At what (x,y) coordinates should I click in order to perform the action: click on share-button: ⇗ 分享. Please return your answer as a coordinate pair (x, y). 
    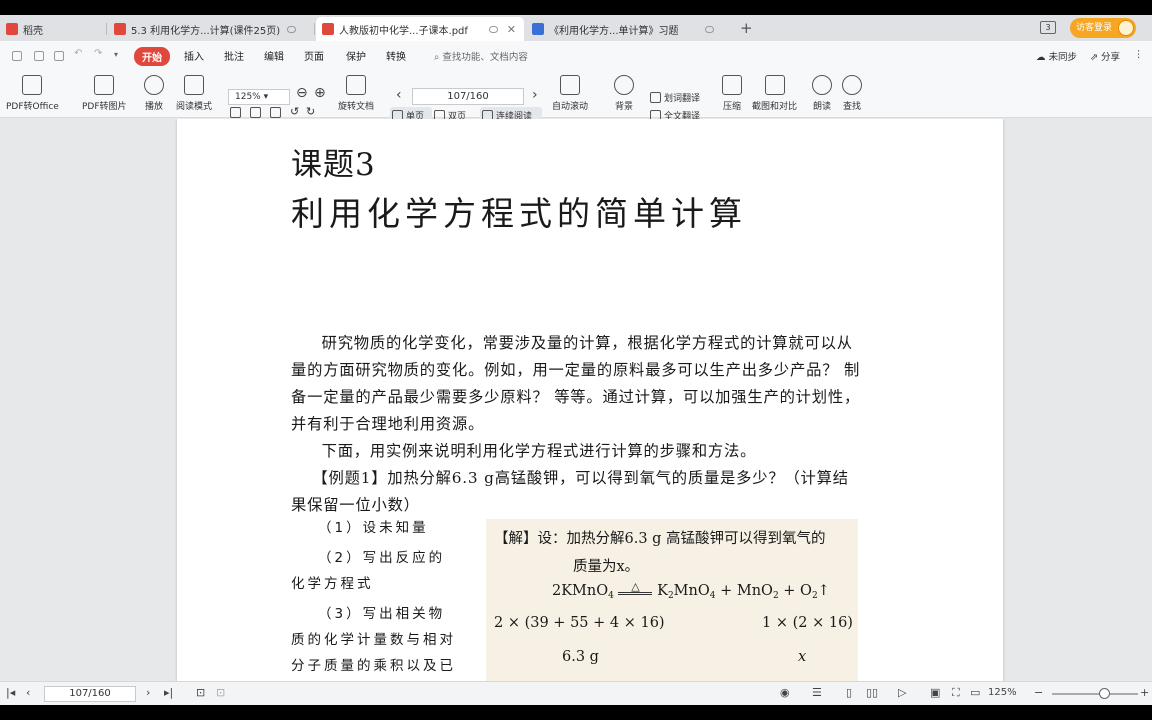
    Looking at the image, I should click on (1105, 56).